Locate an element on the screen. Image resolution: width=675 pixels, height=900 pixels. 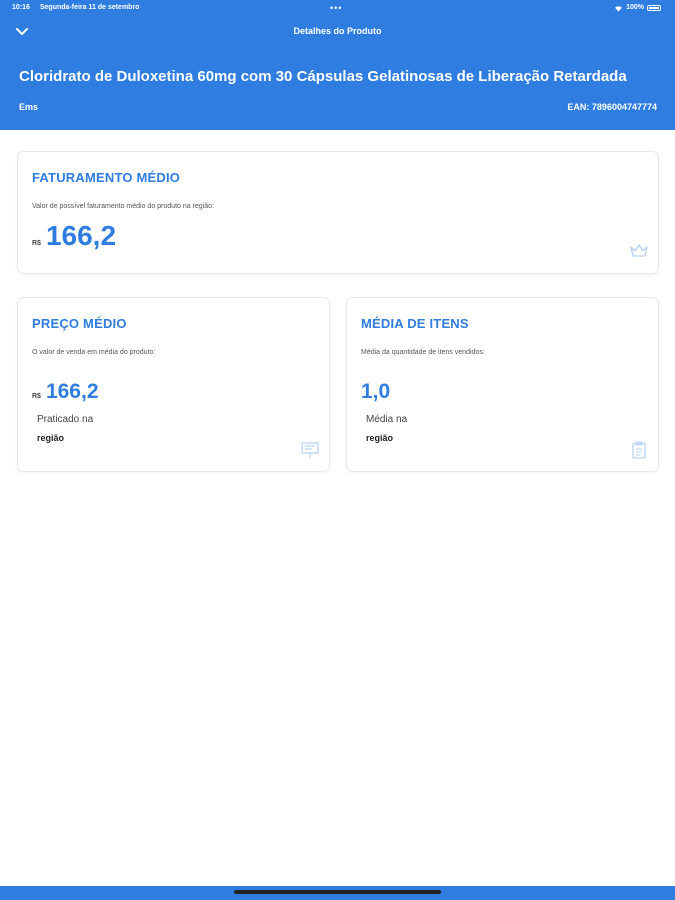
multitasking-dots: ••• is located at coordinates (336, 8).